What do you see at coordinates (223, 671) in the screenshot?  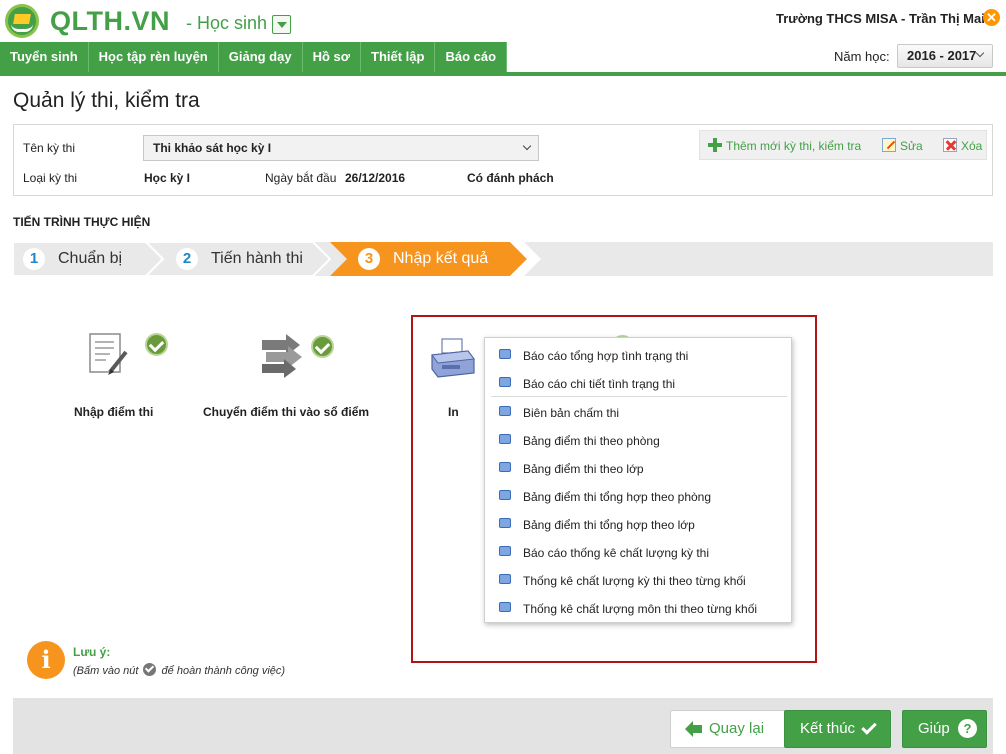 I see `note-text-after: để hoàn thành công việc)` at bounding box center [223, 671].